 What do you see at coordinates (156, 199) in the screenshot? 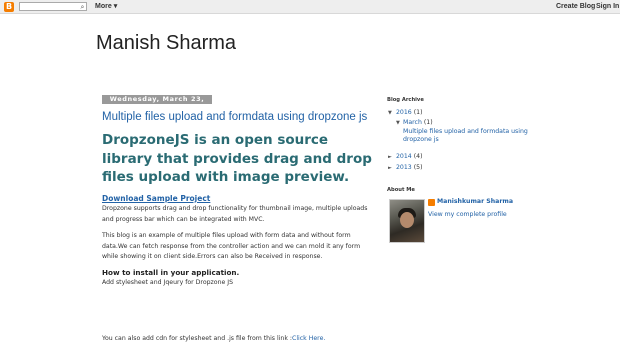
I see `download-sample-link: Download Sample Project` at bounding box center [156, 199].